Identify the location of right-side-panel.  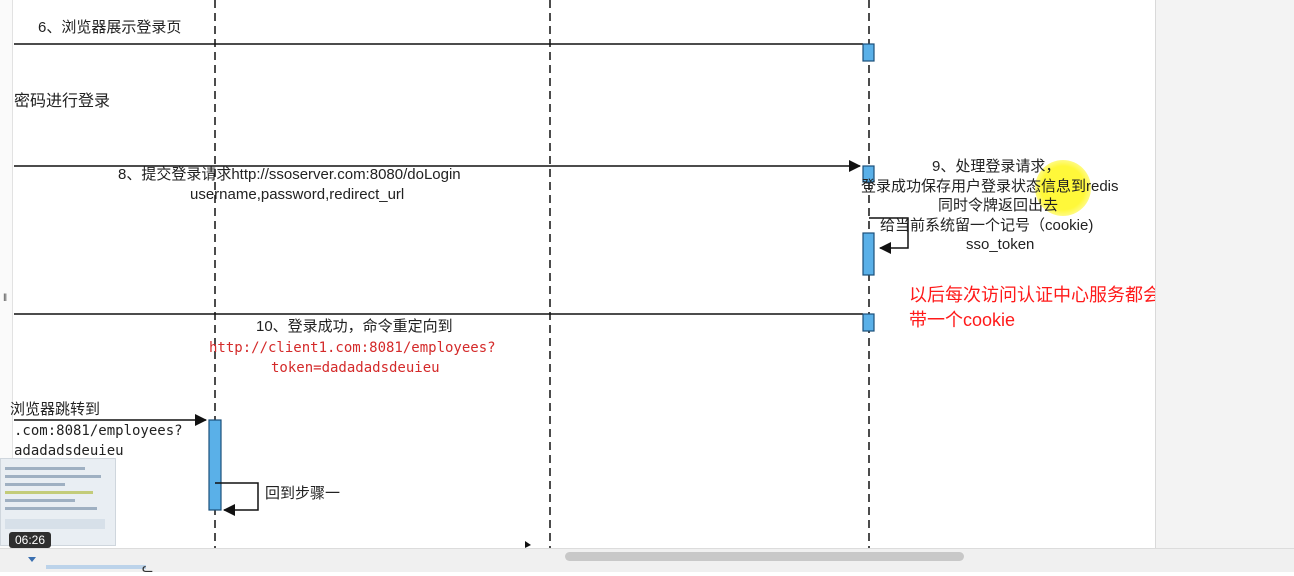
(1224, 274).